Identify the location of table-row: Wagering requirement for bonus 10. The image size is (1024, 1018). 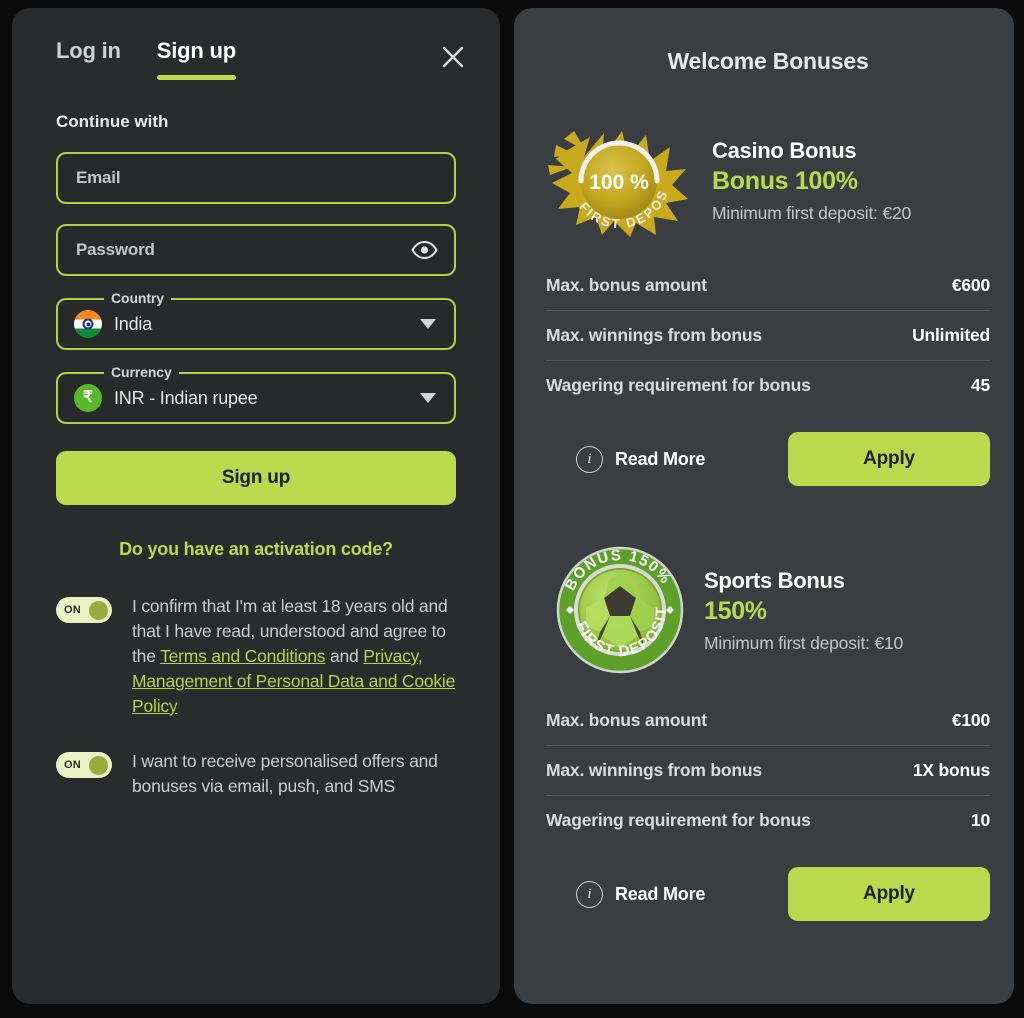
(768, 820).